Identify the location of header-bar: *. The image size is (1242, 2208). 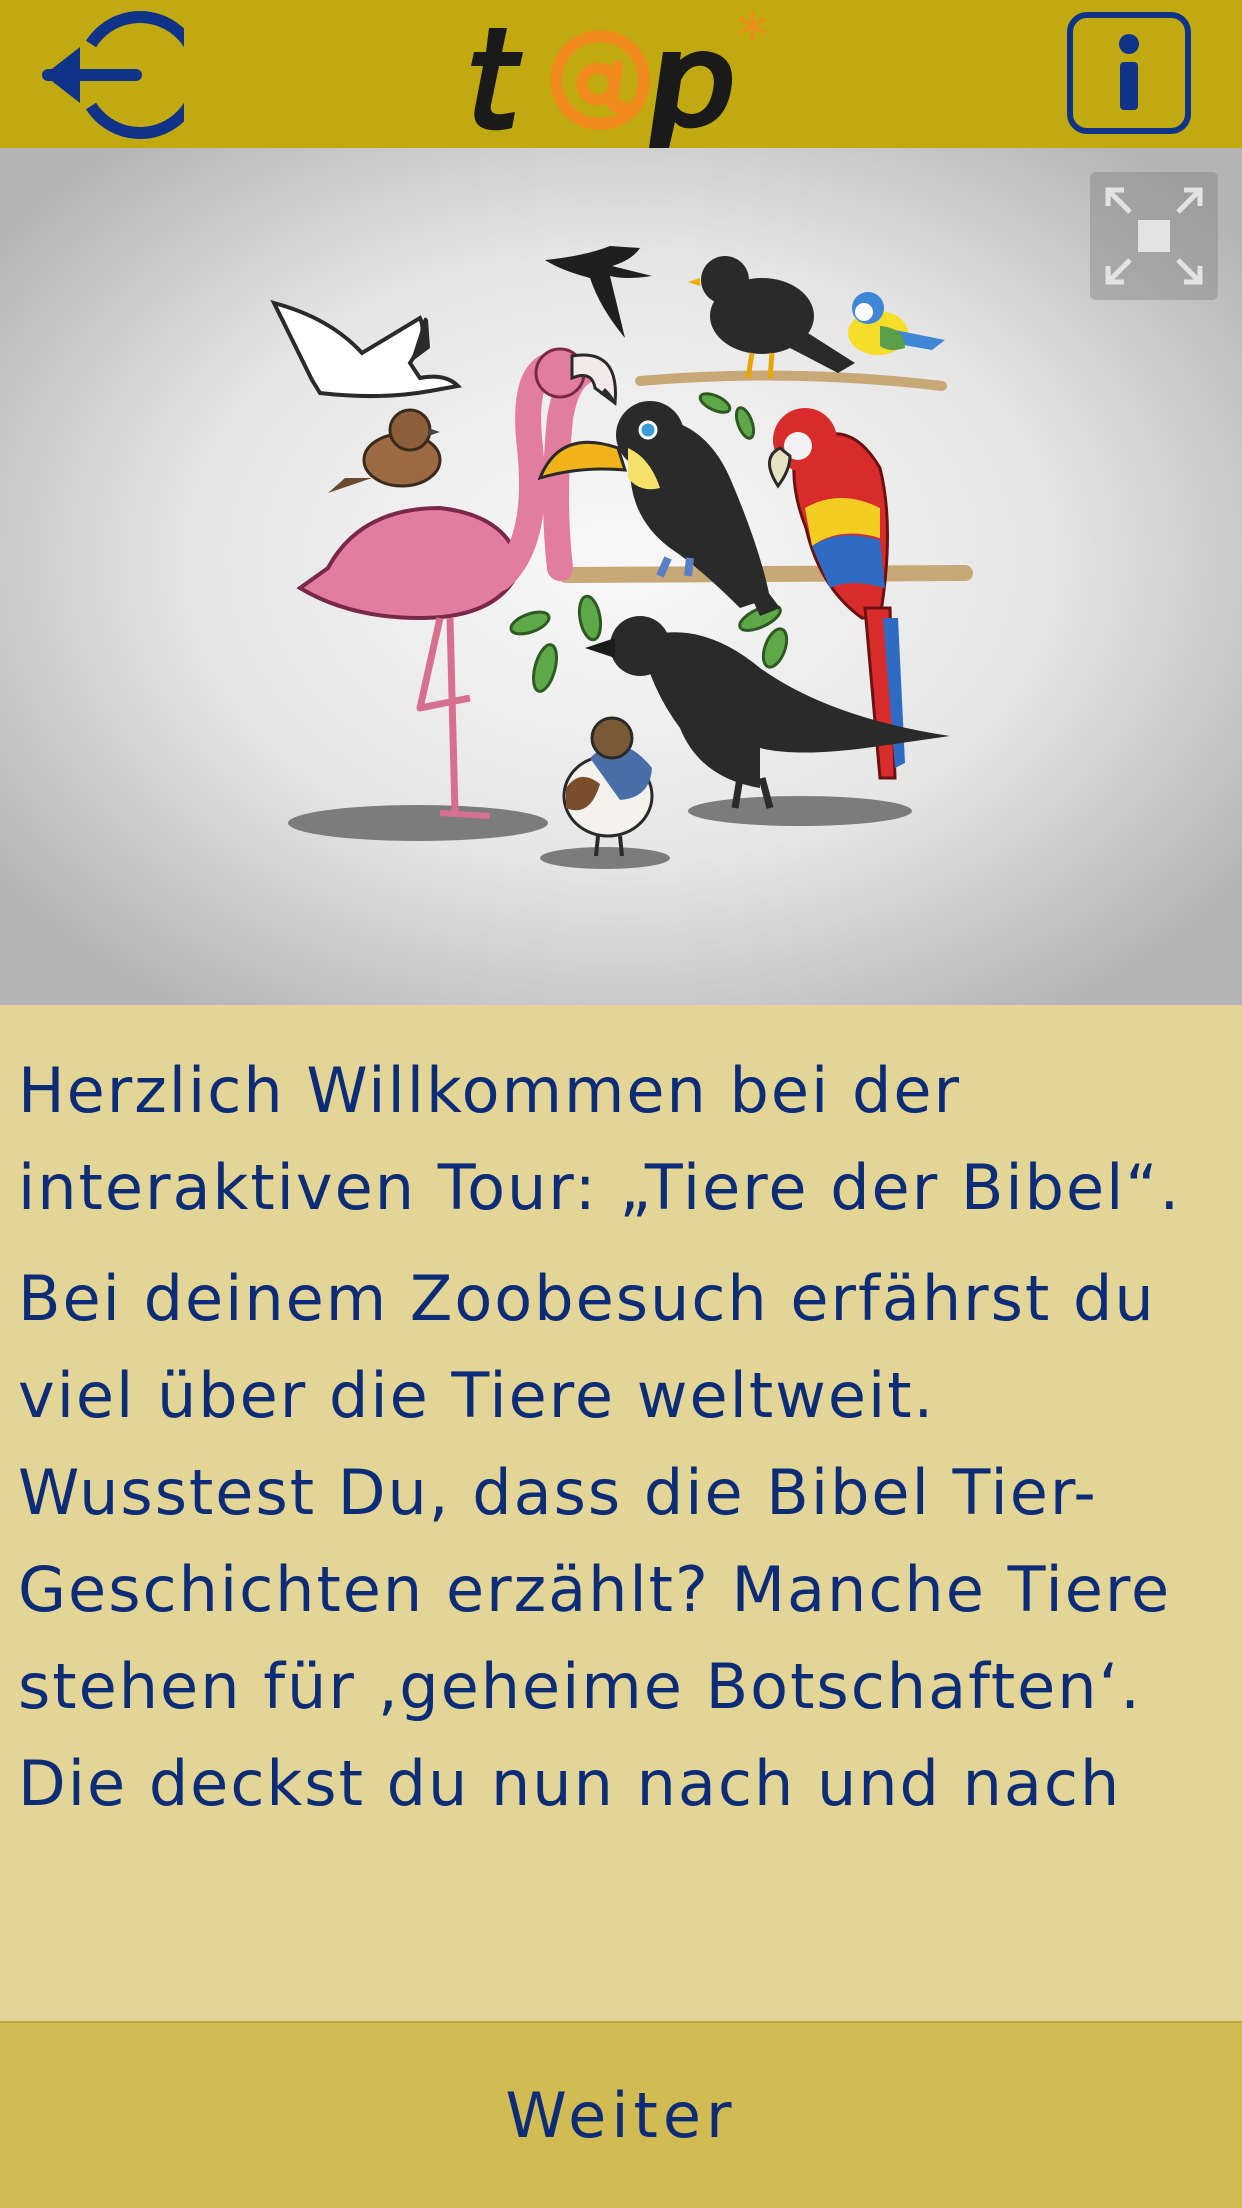
(621, 74).